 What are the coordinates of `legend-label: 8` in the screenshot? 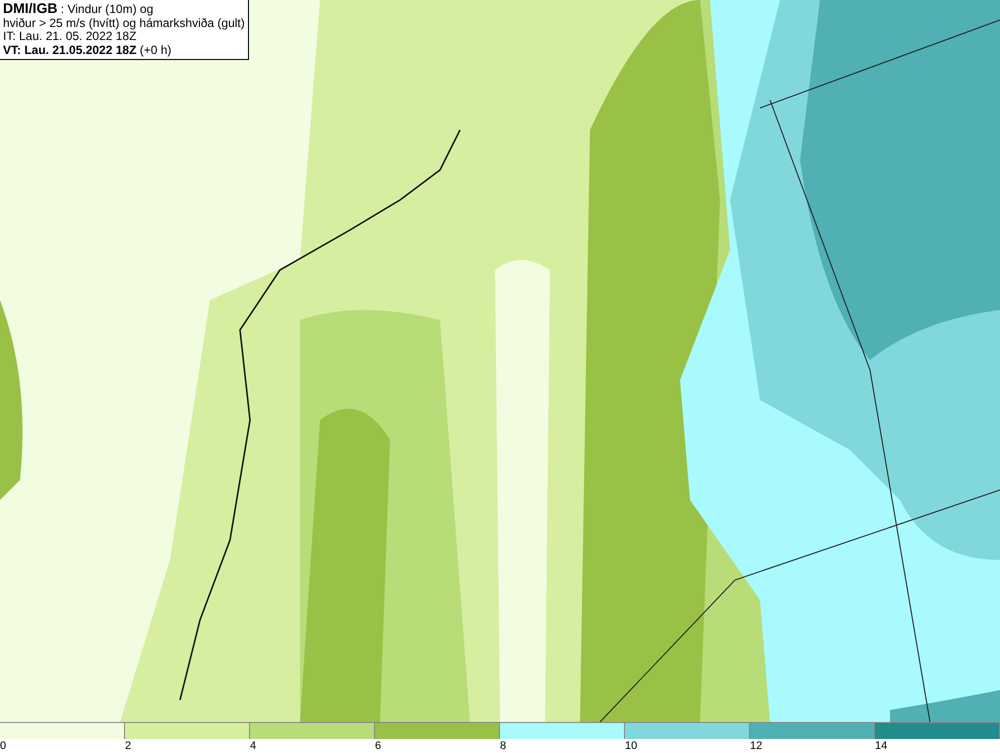 It's located at (503, 746).